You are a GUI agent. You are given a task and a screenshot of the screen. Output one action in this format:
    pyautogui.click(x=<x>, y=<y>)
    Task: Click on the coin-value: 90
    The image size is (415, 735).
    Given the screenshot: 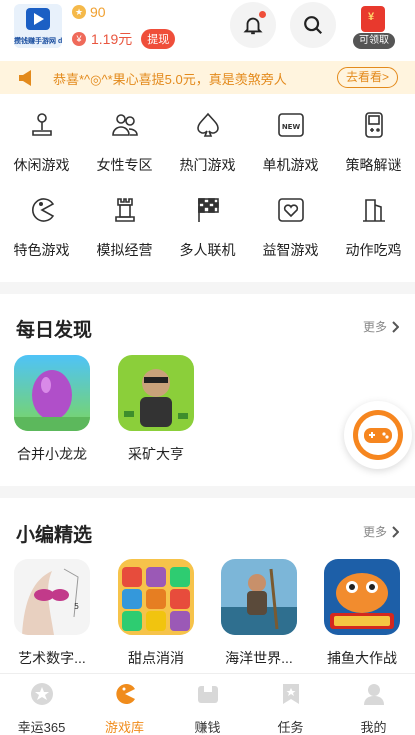 What is the action you would take?
    pyautogui.click(x=98, y=12)
    